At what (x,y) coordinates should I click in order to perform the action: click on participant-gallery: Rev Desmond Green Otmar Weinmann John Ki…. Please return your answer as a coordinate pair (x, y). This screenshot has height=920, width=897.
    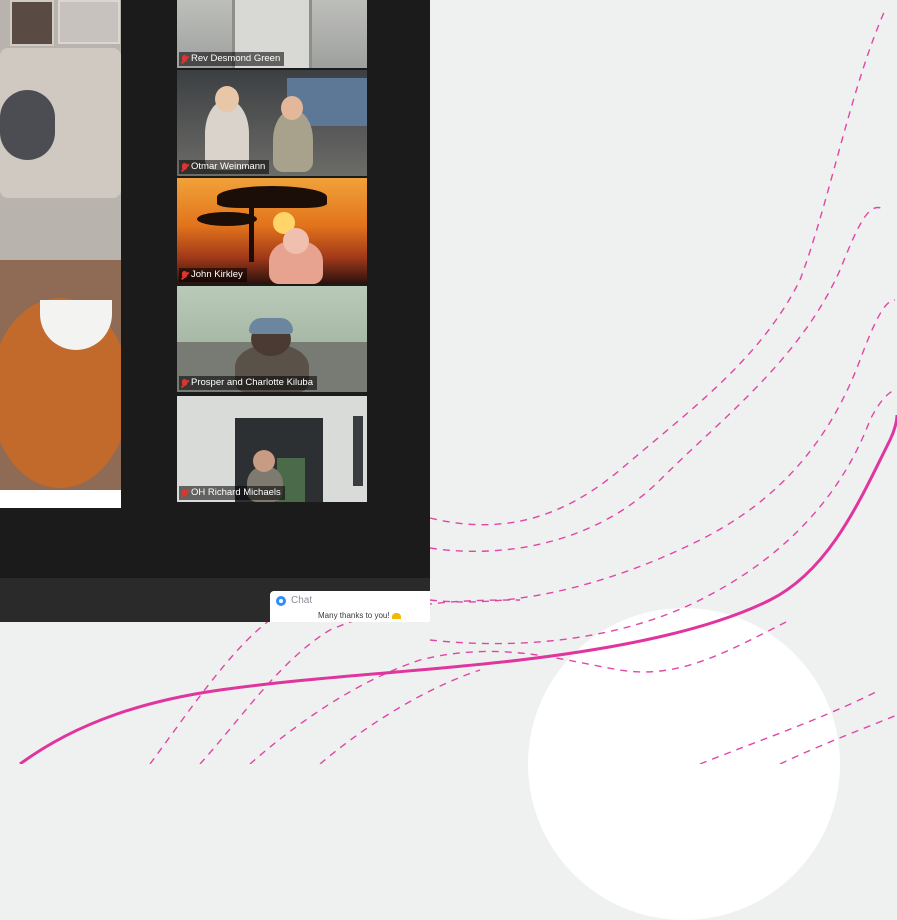
    Looking at the image, I should click on (272, 251).